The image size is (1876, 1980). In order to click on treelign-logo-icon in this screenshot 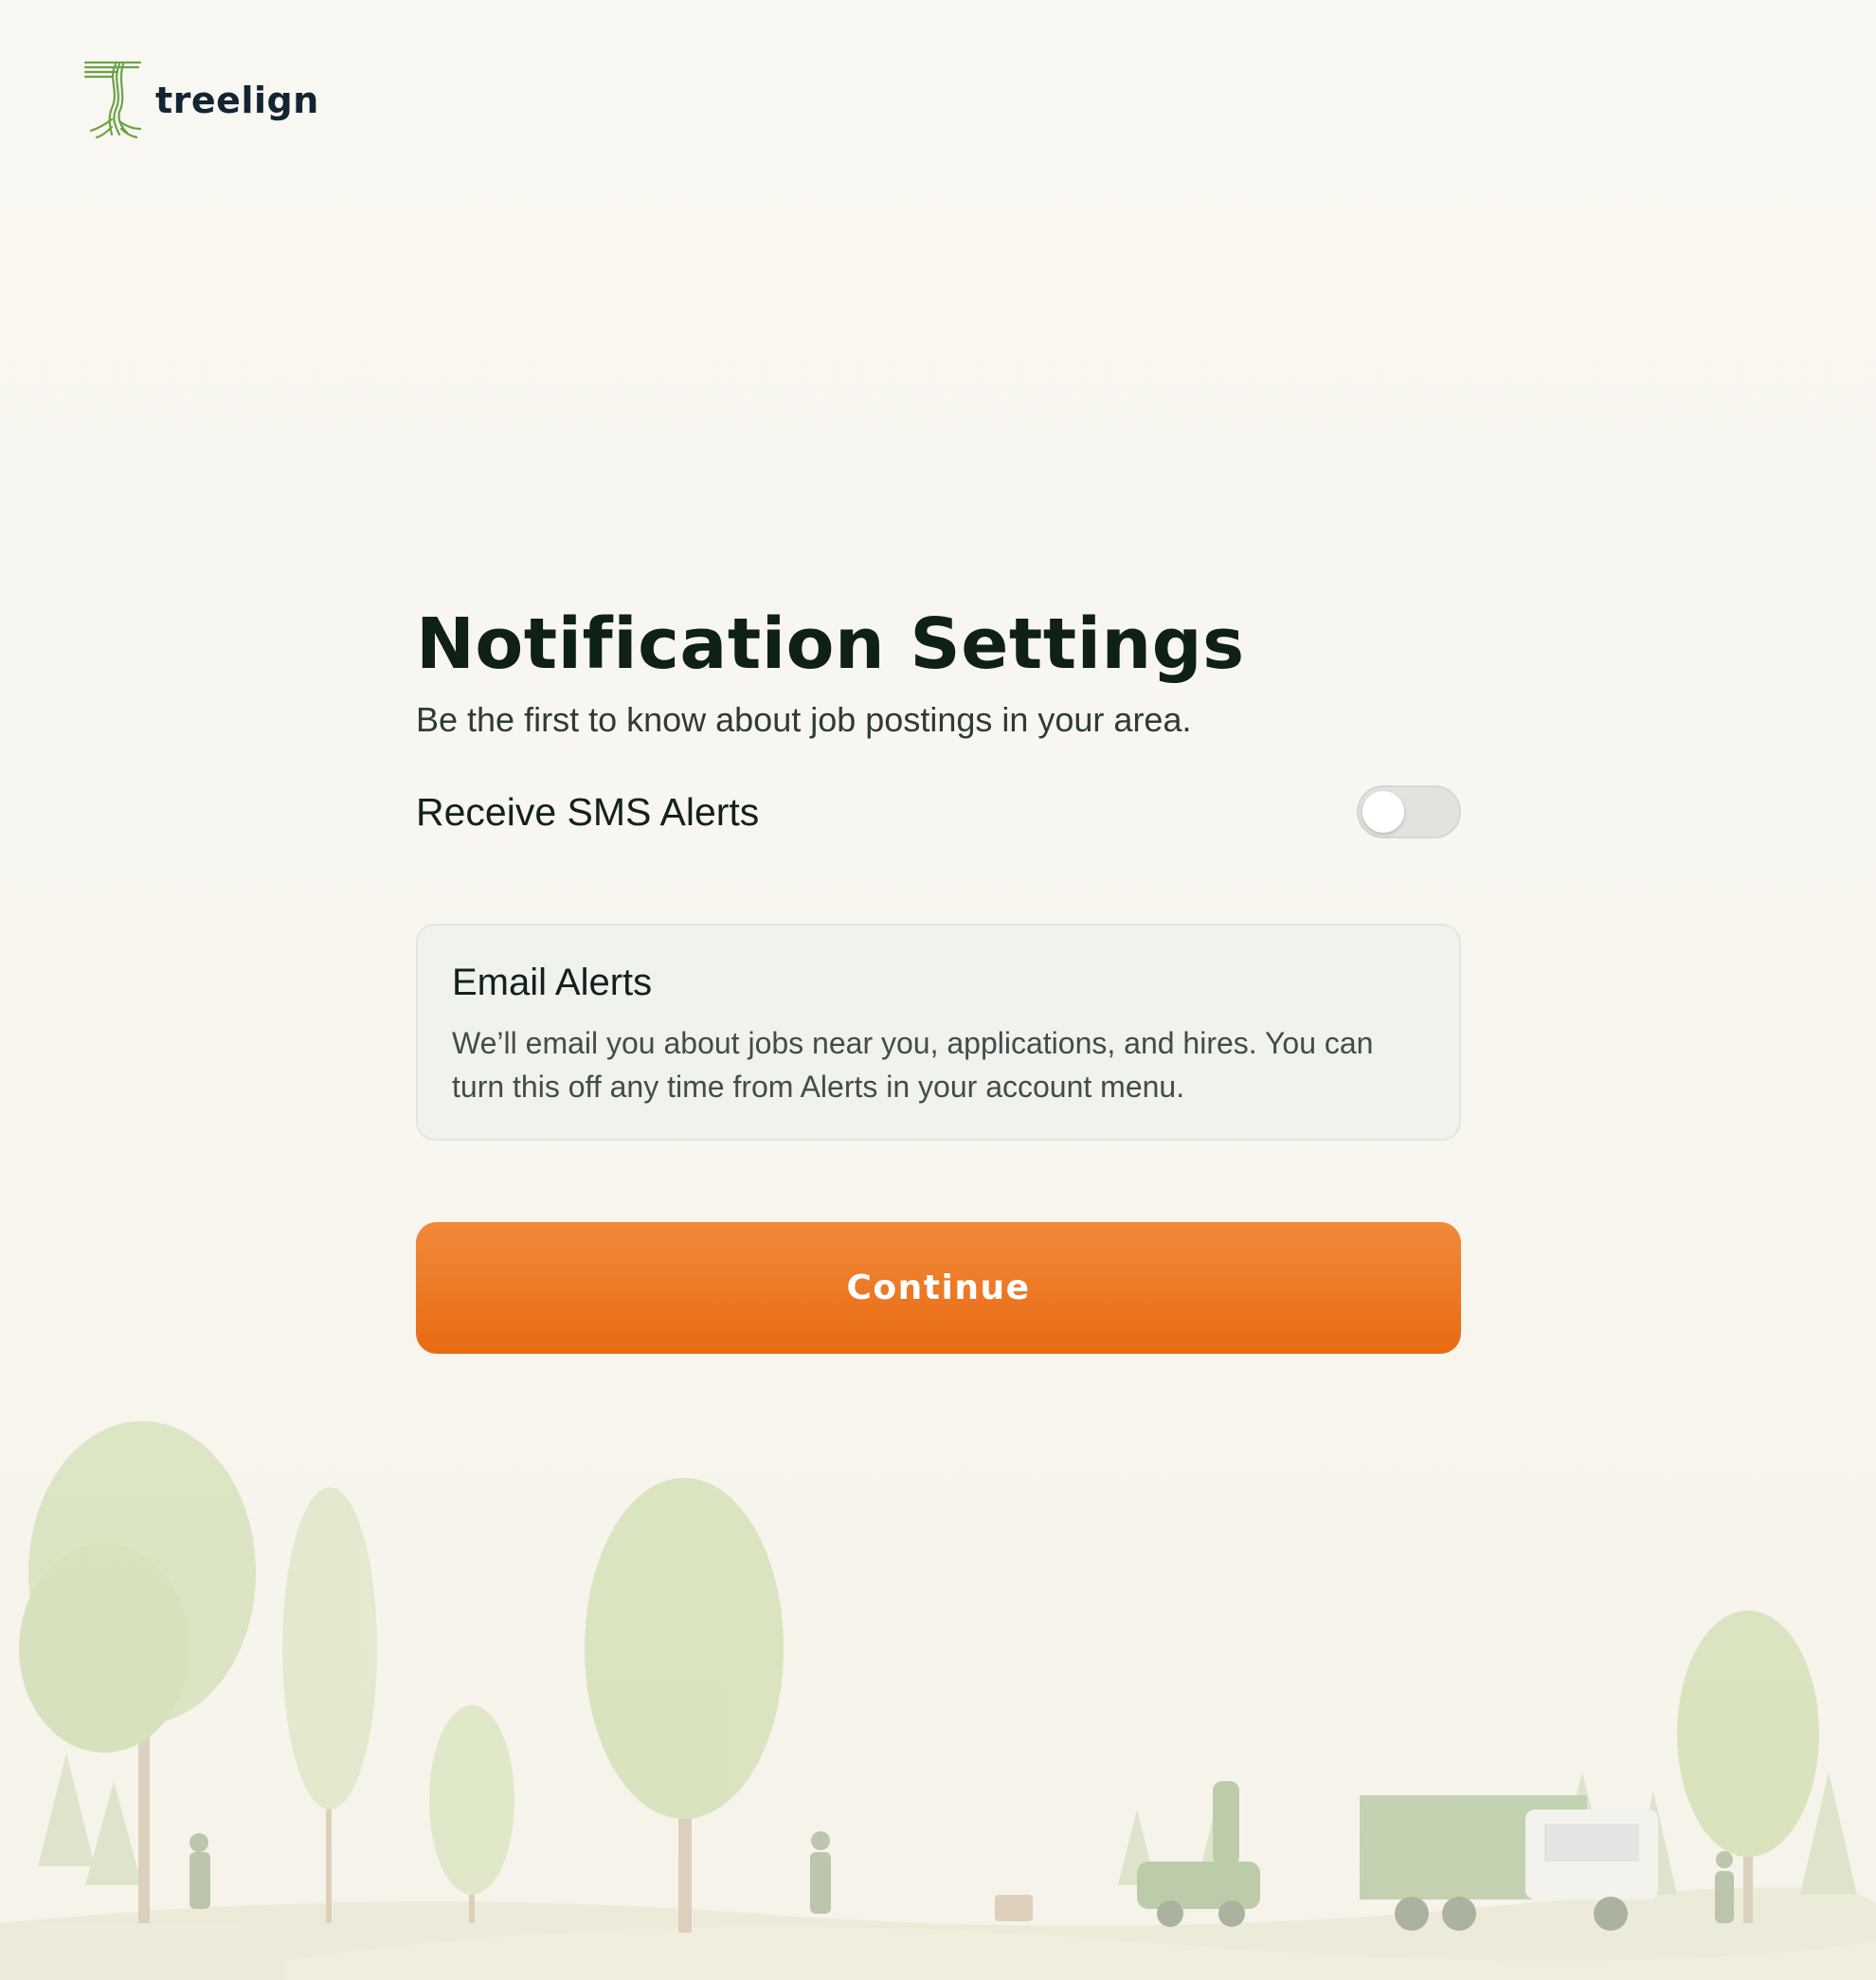, I will do `click(113, 99)`.